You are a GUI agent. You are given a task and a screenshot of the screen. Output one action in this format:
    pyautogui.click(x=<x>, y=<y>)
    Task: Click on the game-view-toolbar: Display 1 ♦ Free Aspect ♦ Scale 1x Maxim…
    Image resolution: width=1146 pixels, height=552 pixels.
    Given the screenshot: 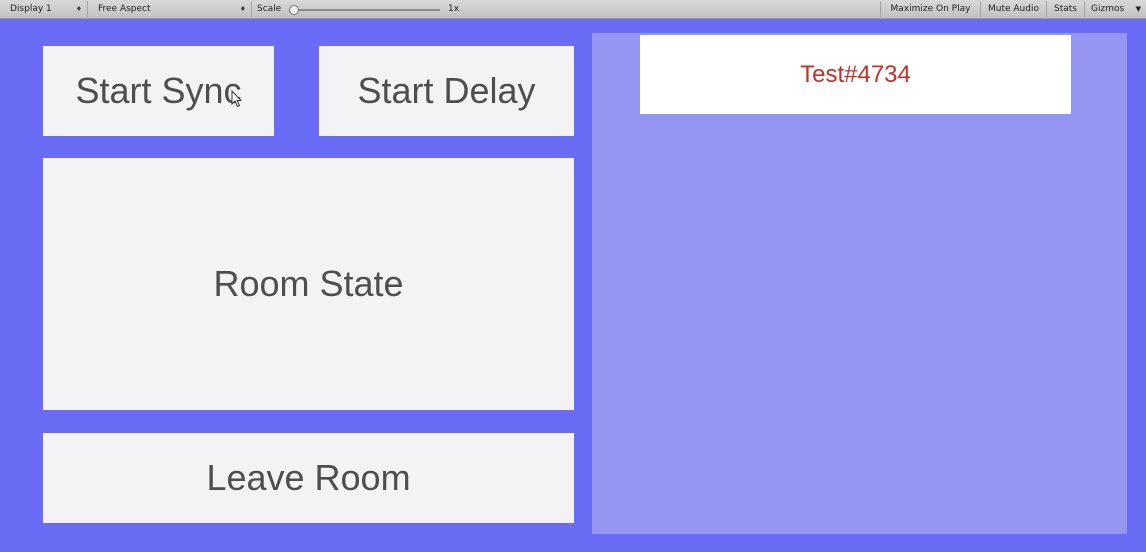 What is the action you would take?
    pyautogui.click(x=573, y=9)
    